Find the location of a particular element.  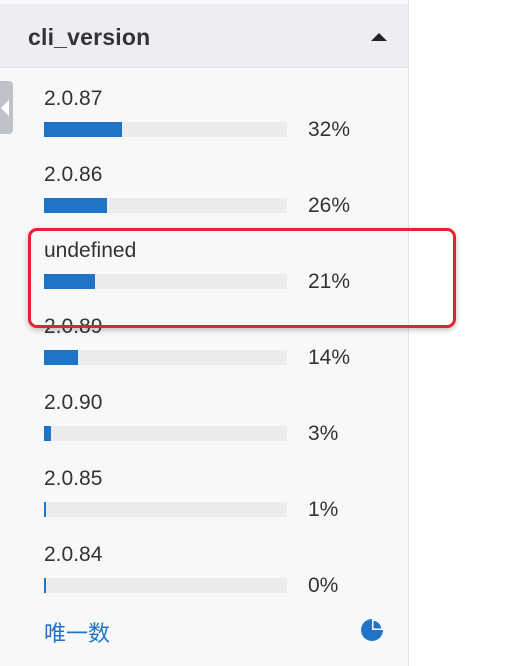

value-label: 2.0.84 is located at coordinates (73, 554).